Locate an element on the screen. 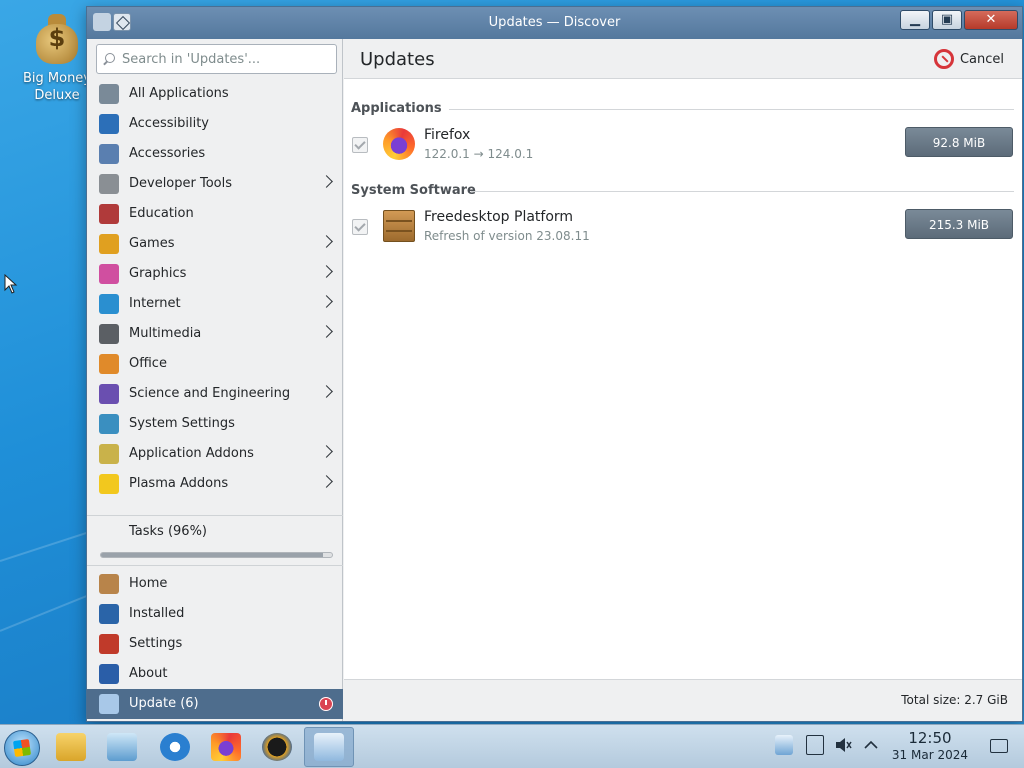  home-icon is located at coordinates (109, 584).